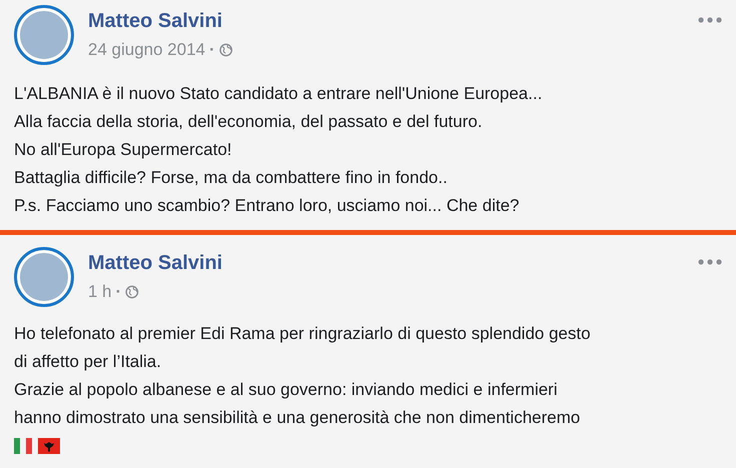 This screenshot has height=468, width=736. Describe the element at coordinates (231, 178) in the screenshot. I see `post-text-line: Battaglia difficile? Forse, ma da combattere fino in fondo..` at that location.